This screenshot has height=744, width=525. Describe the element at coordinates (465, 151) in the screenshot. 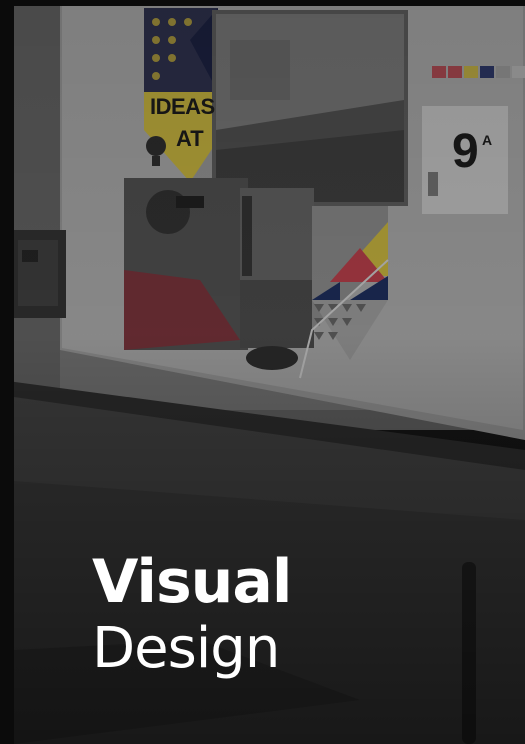

I see `sign-number: 9` at that location.